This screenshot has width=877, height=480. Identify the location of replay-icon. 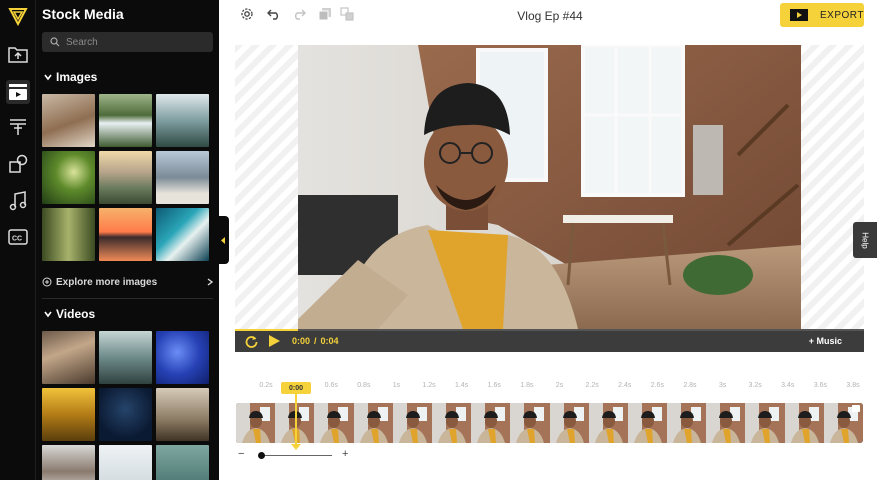
(251, 341).